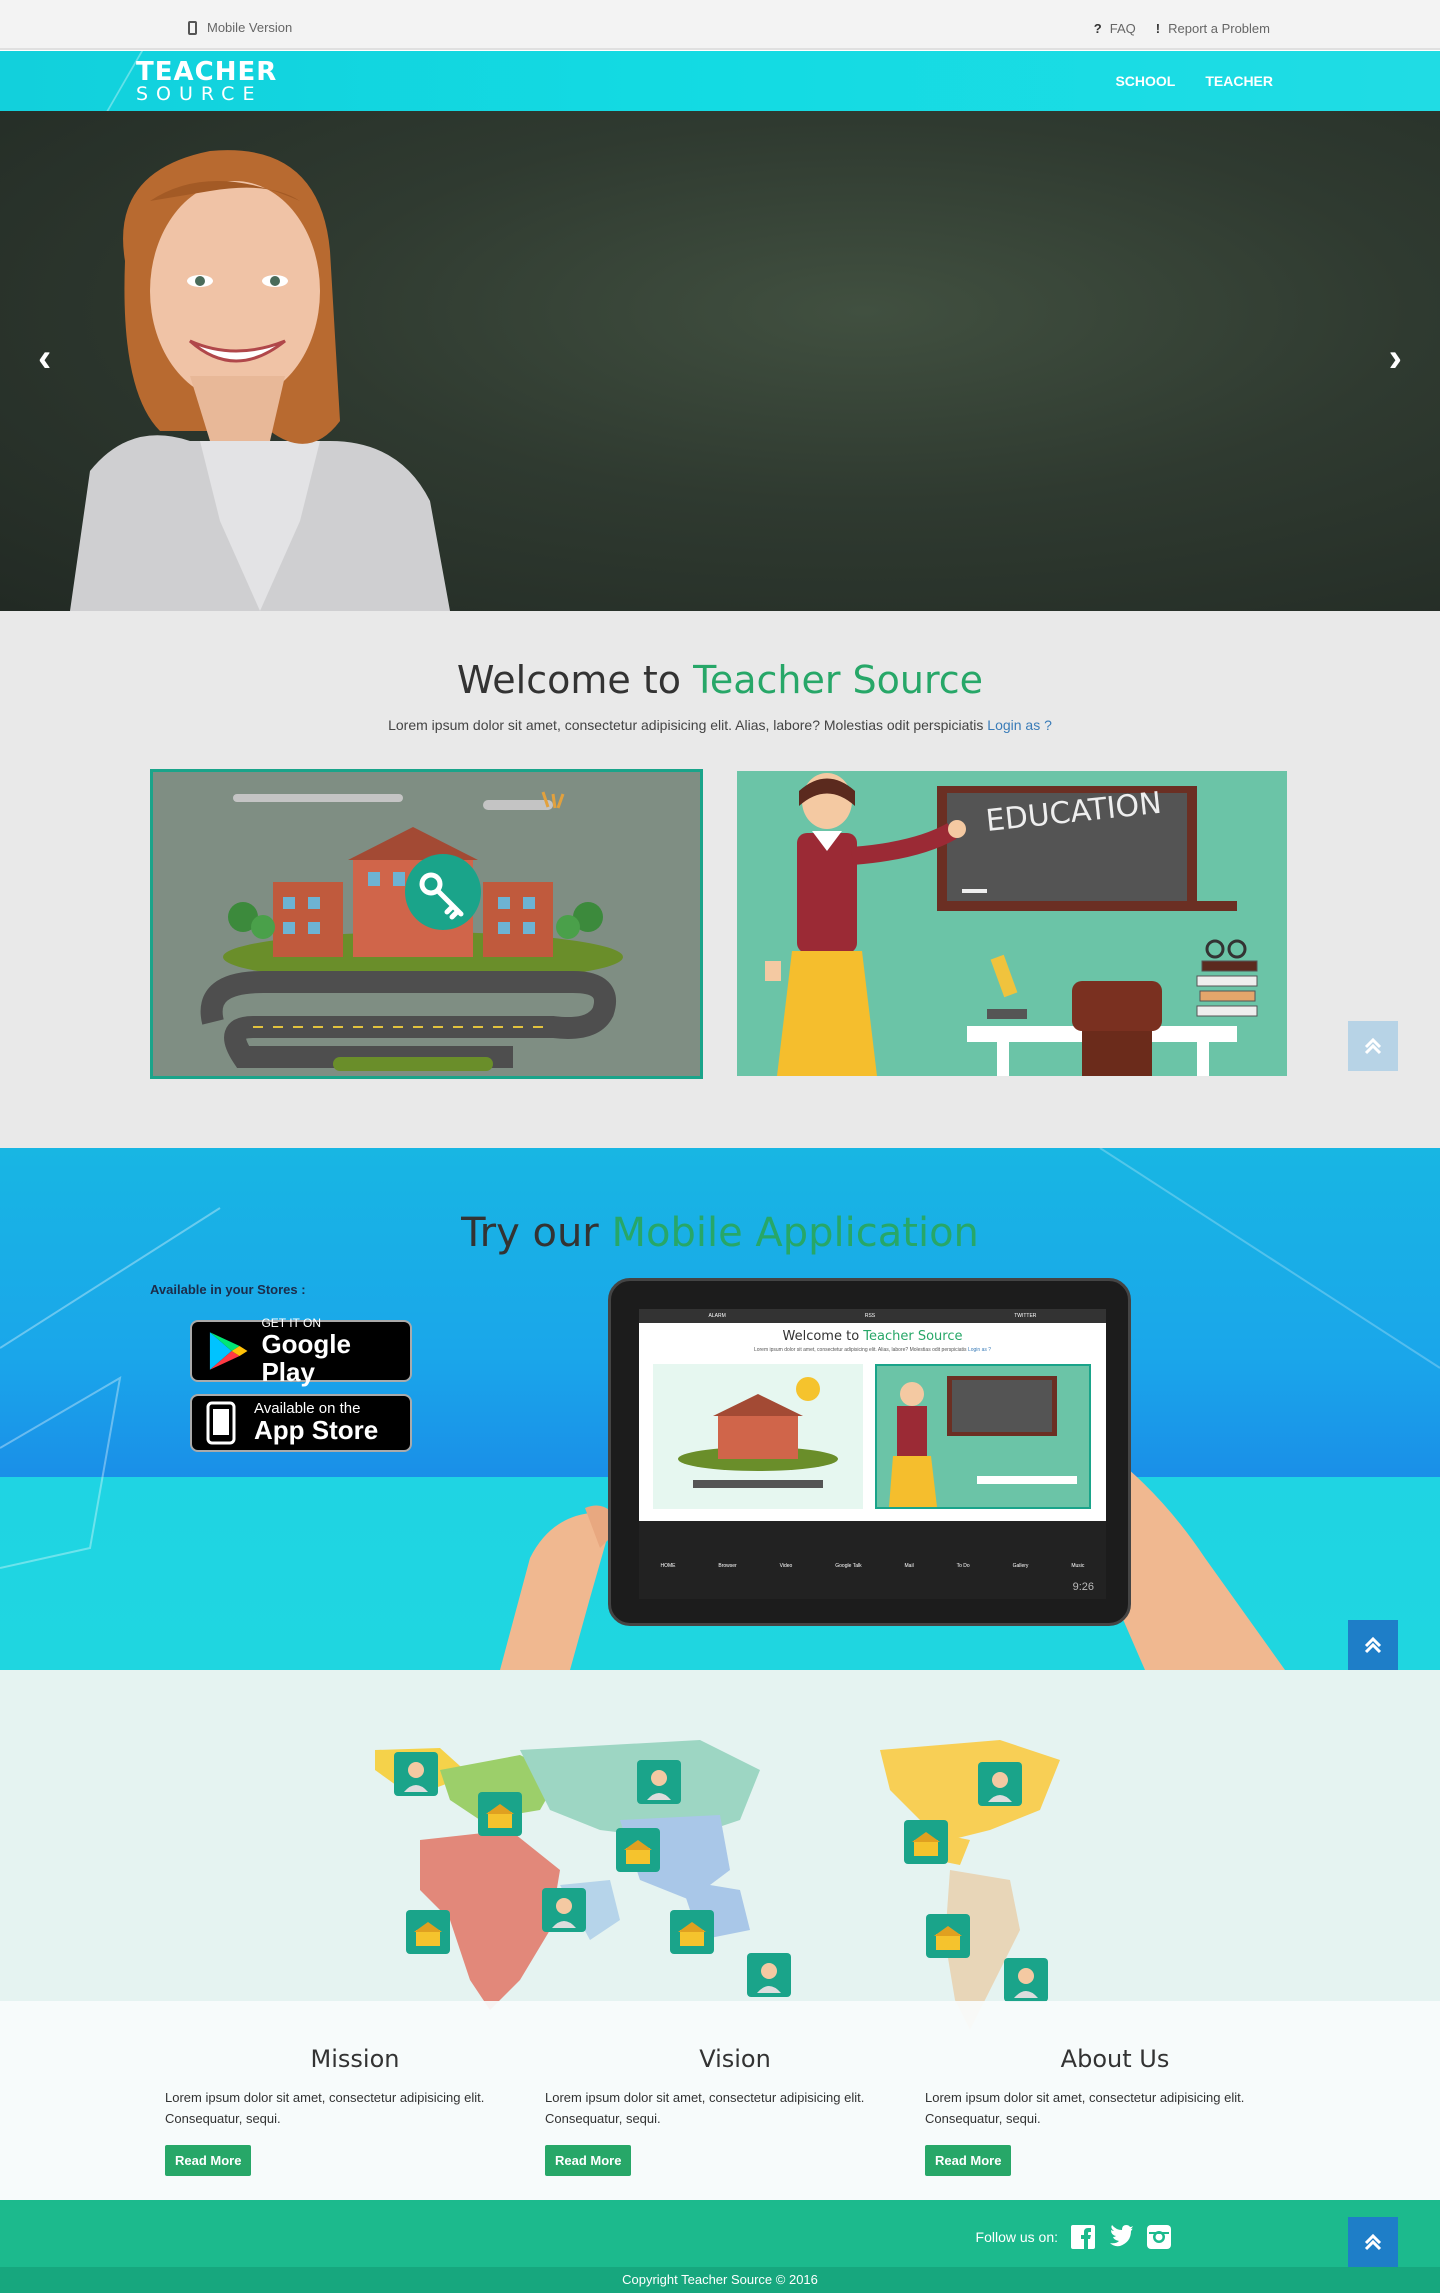 The height and width of the screenshot is (2293, 1440). What do you see at coordinates (221, 1423) in the screenshot?
I see `phone-icon` at bounding box center [221, 1423].